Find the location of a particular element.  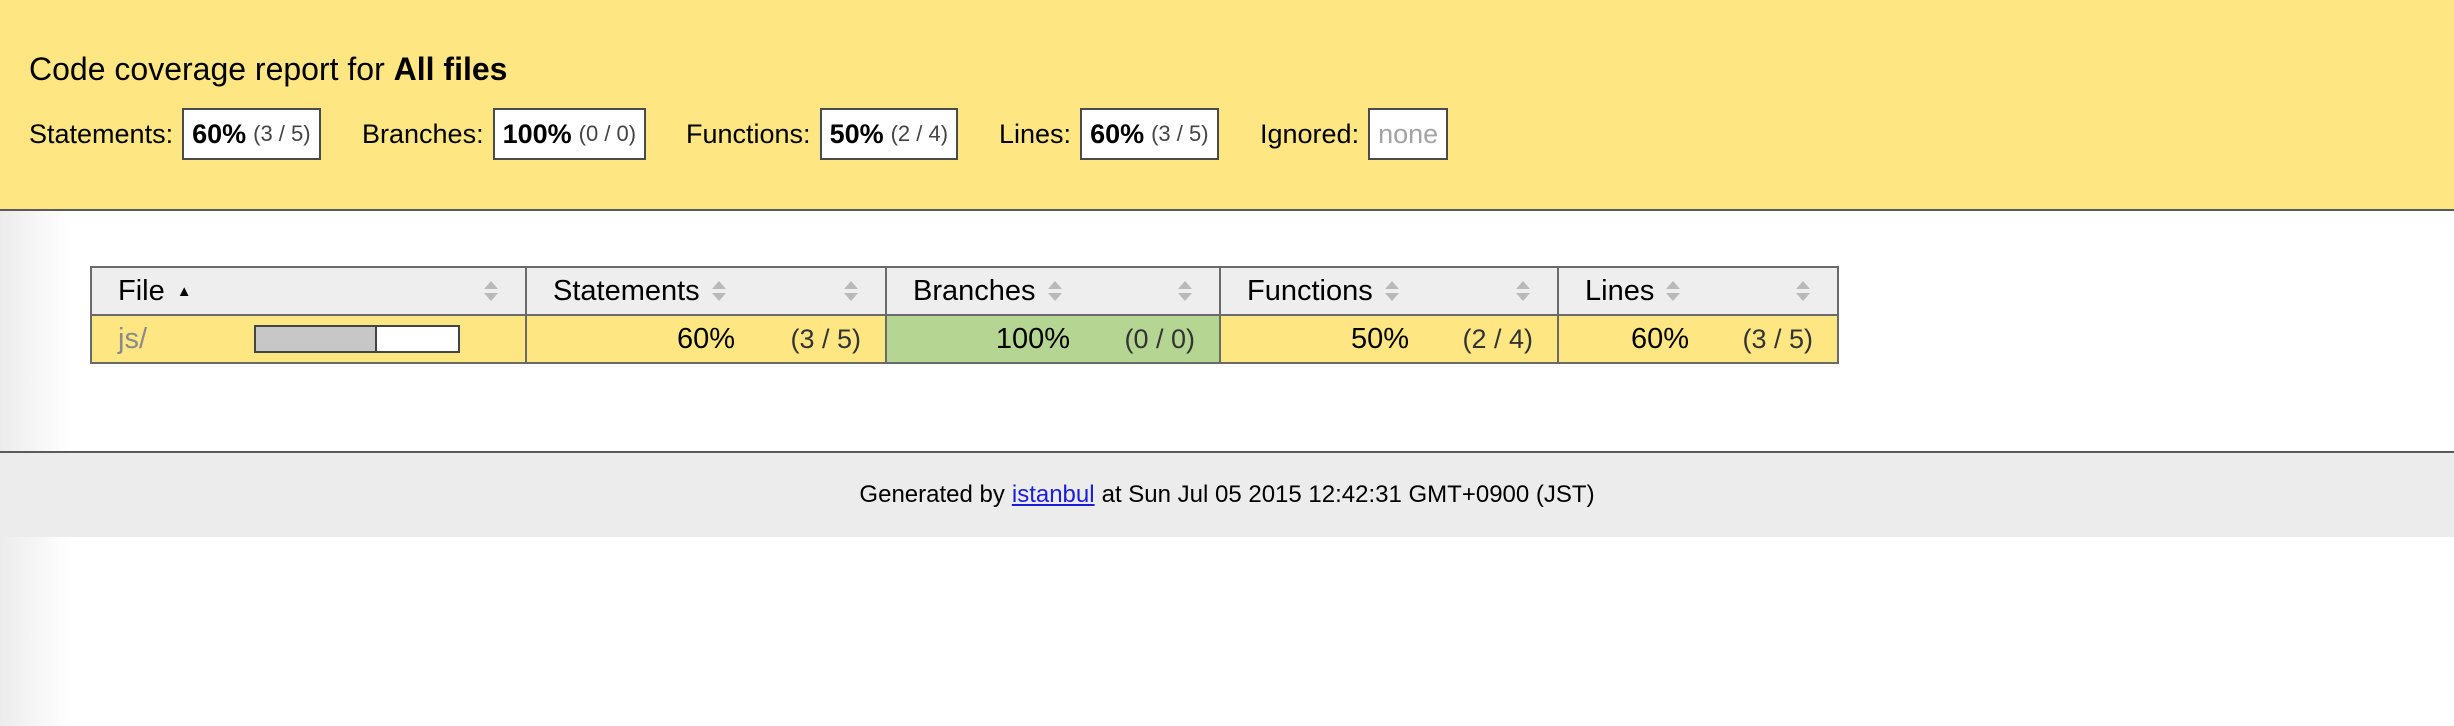

summary-lines: Lines: 60% (3 / 5) is located at coordinates (1109, 134).